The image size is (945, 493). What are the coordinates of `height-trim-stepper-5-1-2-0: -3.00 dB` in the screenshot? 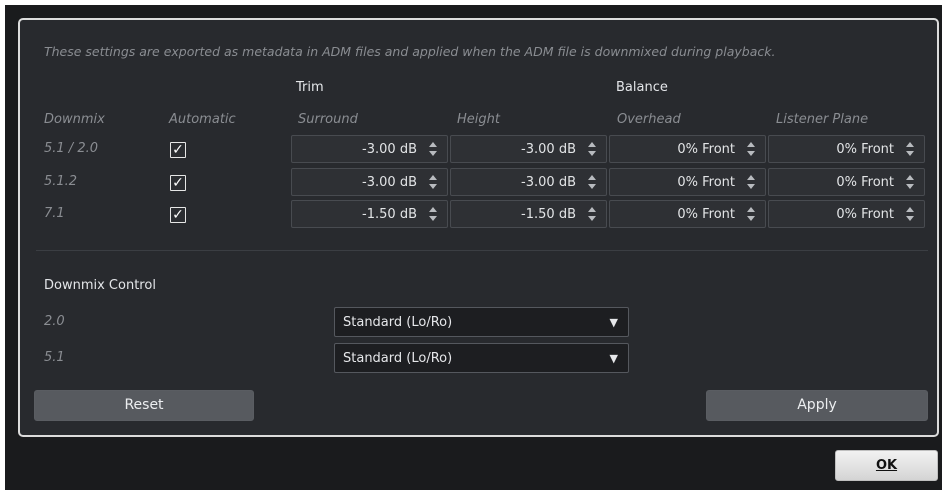 It's located at (528, 149).